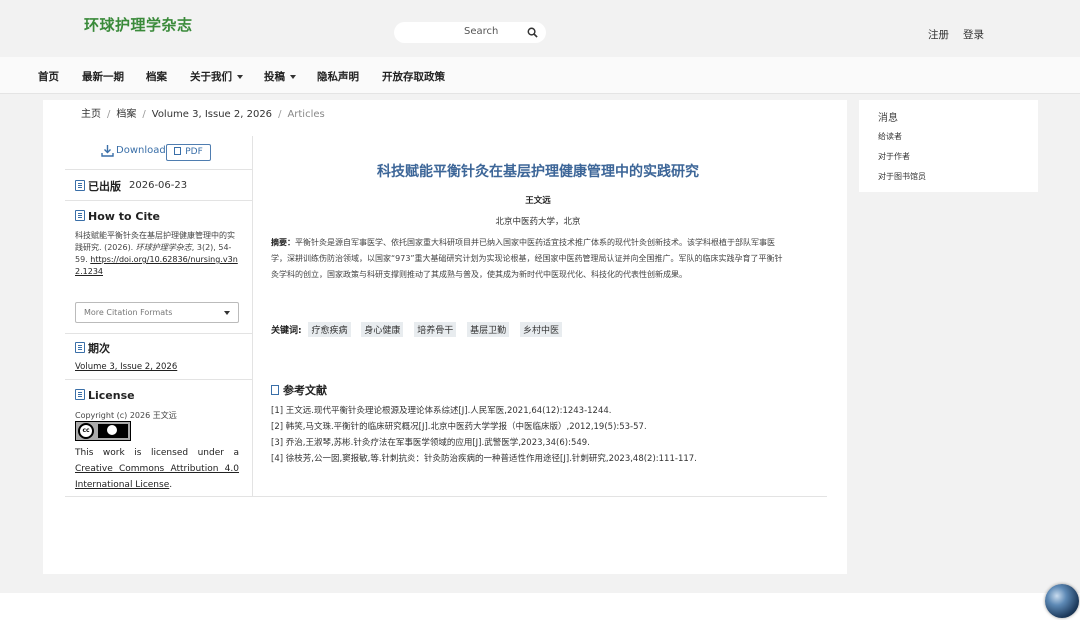 This screenshot has width=1080, height=620. I want to click on nav-about-label: 关于我们, so click(211, 77).